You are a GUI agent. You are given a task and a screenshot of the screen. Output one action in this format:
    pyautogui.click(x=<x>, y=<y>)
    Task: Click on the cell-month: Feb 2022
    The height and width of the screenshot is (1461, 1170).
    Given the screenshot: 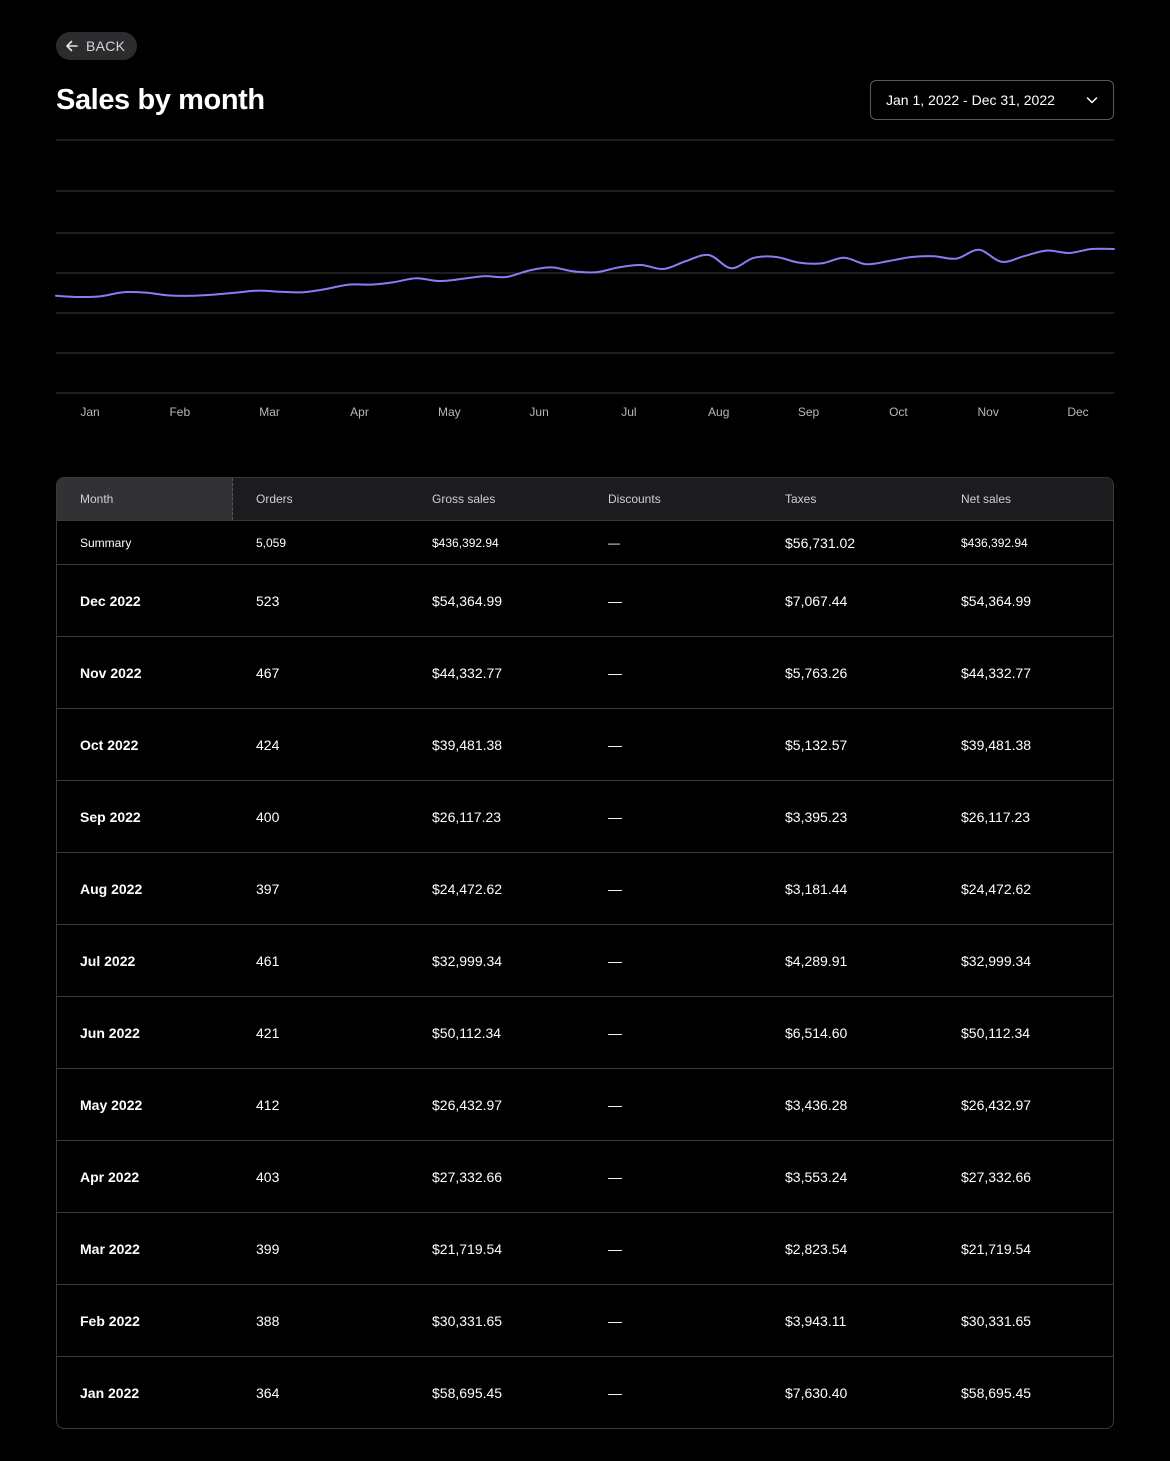 What is the action you would take?
    pyautogui.click(x=110, y=1320)
    